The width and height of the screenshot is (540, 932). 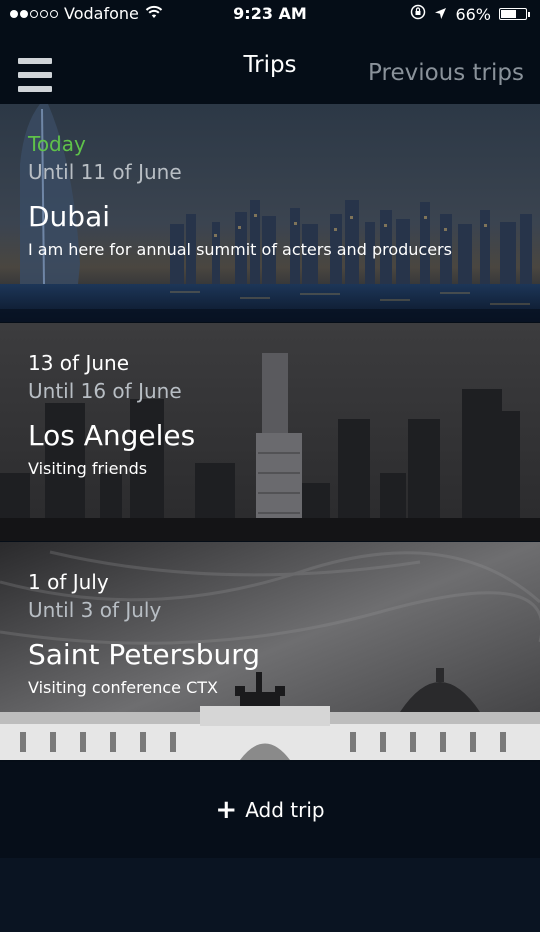 What do you see at coordinates (123, 687) in the screenshot?
I see `trip-description: Visiting conference CTX` at bounding box center [123, 687].